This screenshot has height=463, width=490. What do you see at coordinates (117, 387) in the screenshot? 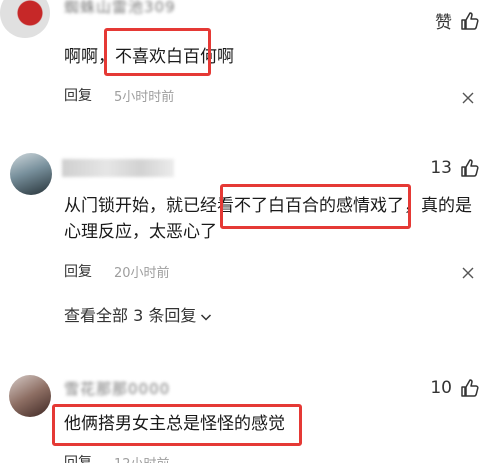
I see `username: 雪花那那0000` at bounding box center [117, 387].